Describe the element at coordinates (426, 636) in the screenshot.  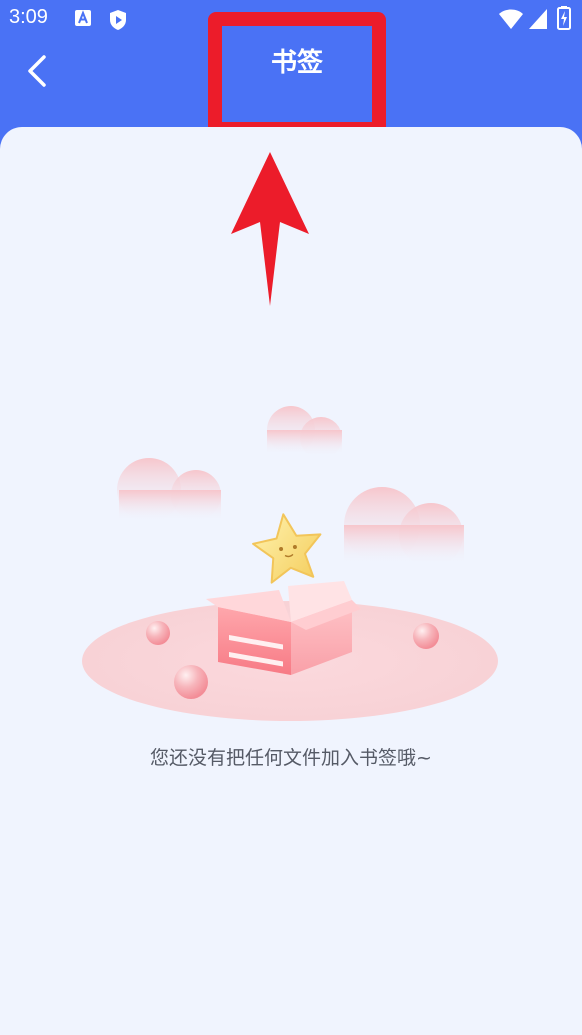
I see `sphere-right` at that location.